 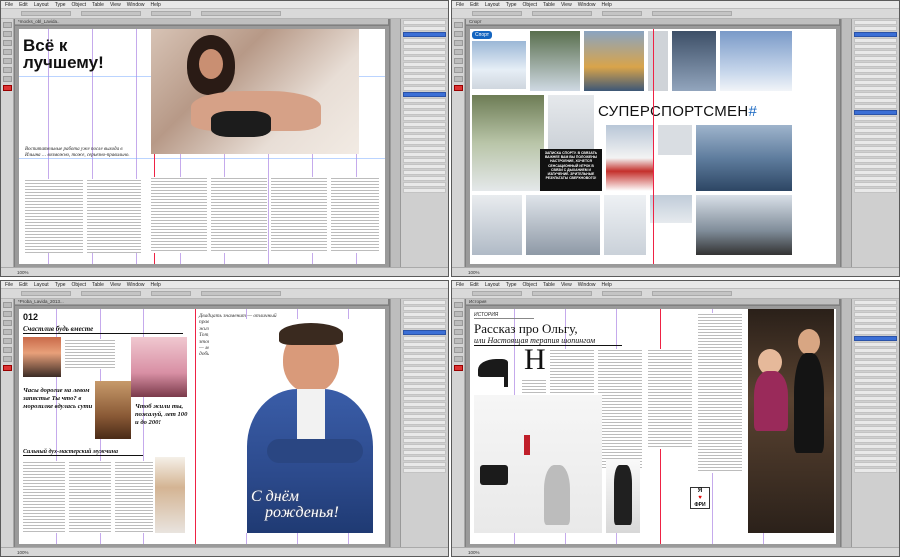 I want to click on section-bottom: Сильный дух-мастерский мужчина, so click(x=83, y=452).